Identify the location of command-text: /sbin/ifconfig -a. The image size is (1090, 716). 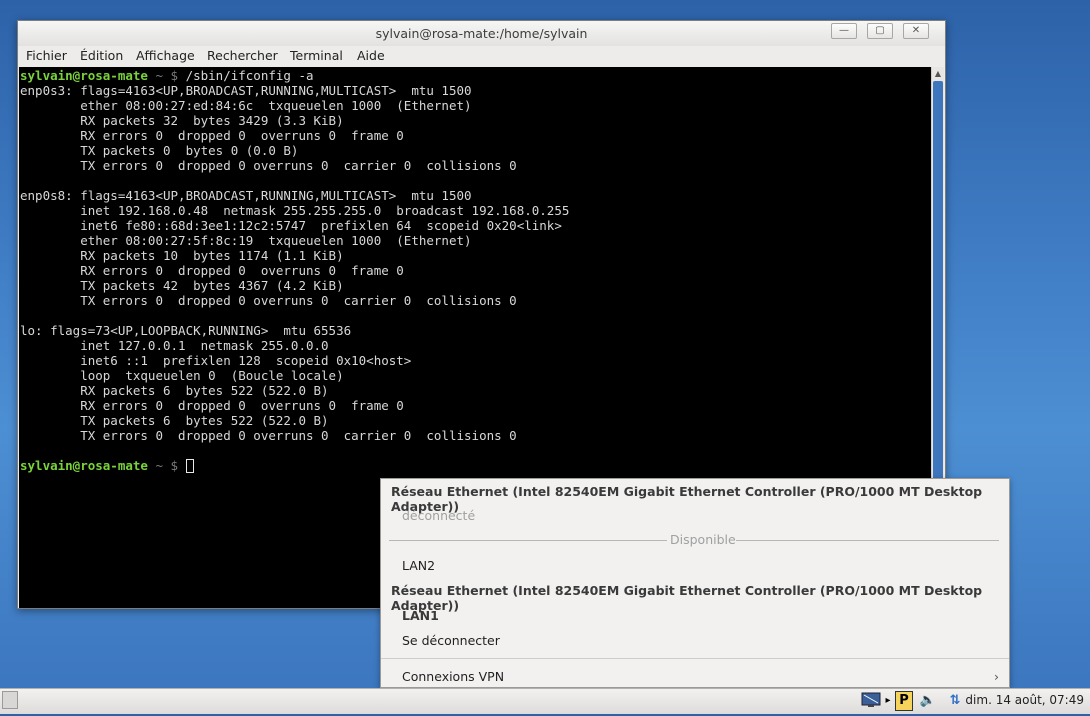
(249, 75).